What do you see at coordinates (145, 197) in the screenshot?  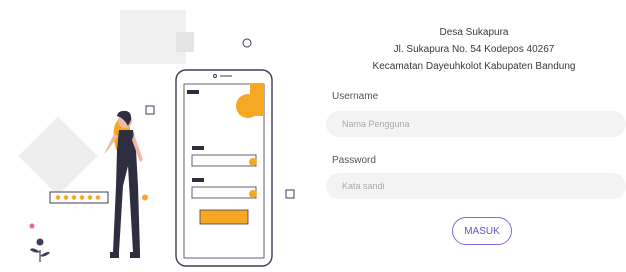 I see `password-dot-extra` at bounding box center [145, 197].